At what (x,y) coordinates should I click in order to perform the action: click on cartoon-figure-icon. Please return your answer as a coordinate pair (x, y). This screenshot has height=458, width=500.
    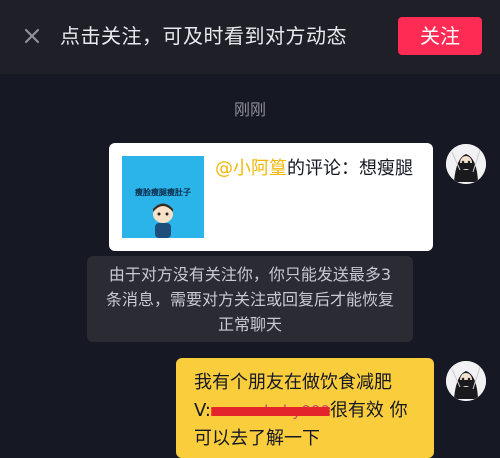
    Looking at the image, I should click on (163, 220).